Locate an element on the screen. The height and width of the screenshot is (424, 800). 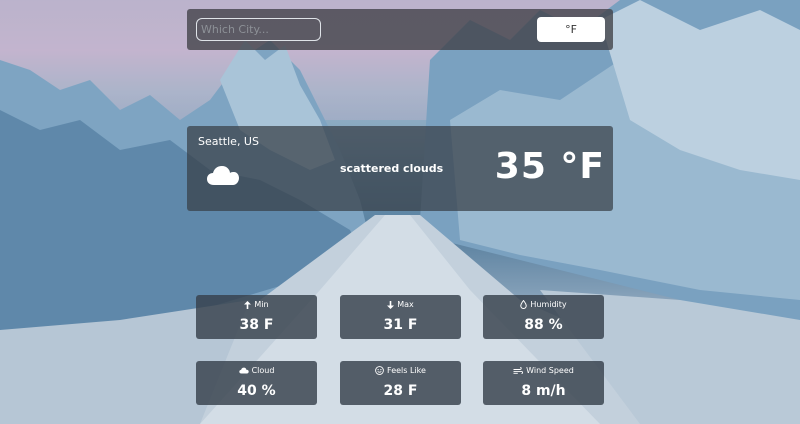
arrow-up-icon is located at coordinates (248, 304).